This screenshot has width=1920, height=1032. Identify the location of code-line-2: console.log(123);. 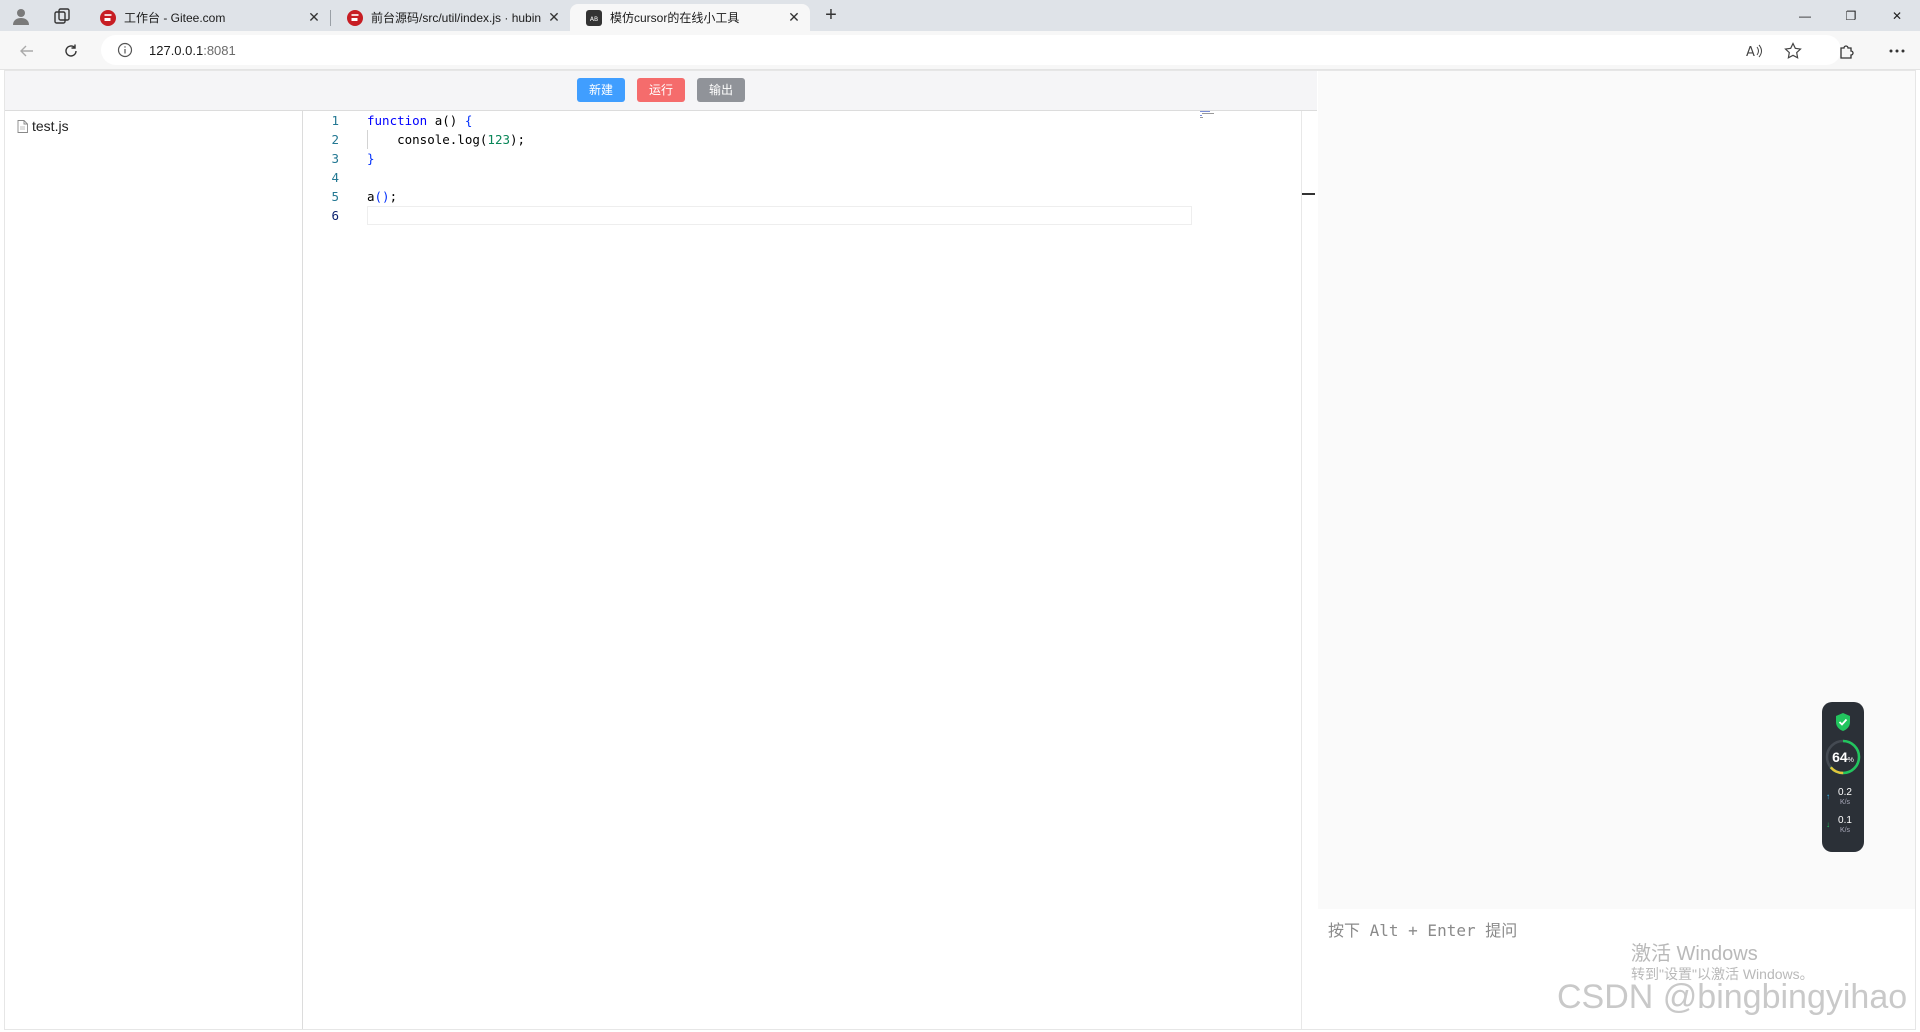
(446, 139).